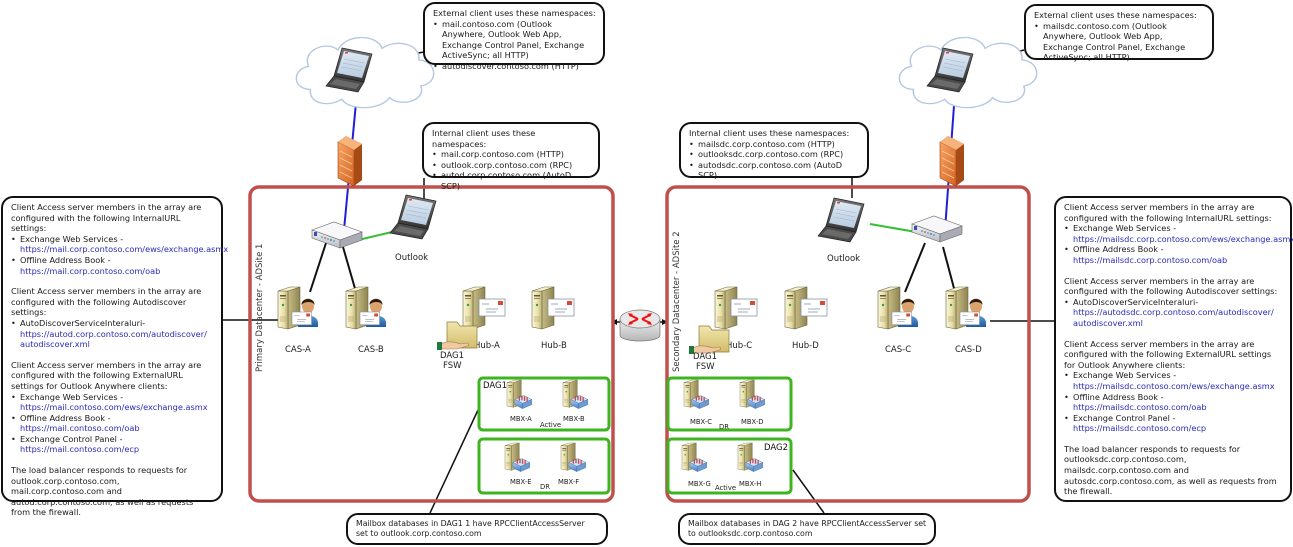  I want to click on namespace-item: autodsdc.corp.contoso.com (AutoD SCP), so click(774, 170).